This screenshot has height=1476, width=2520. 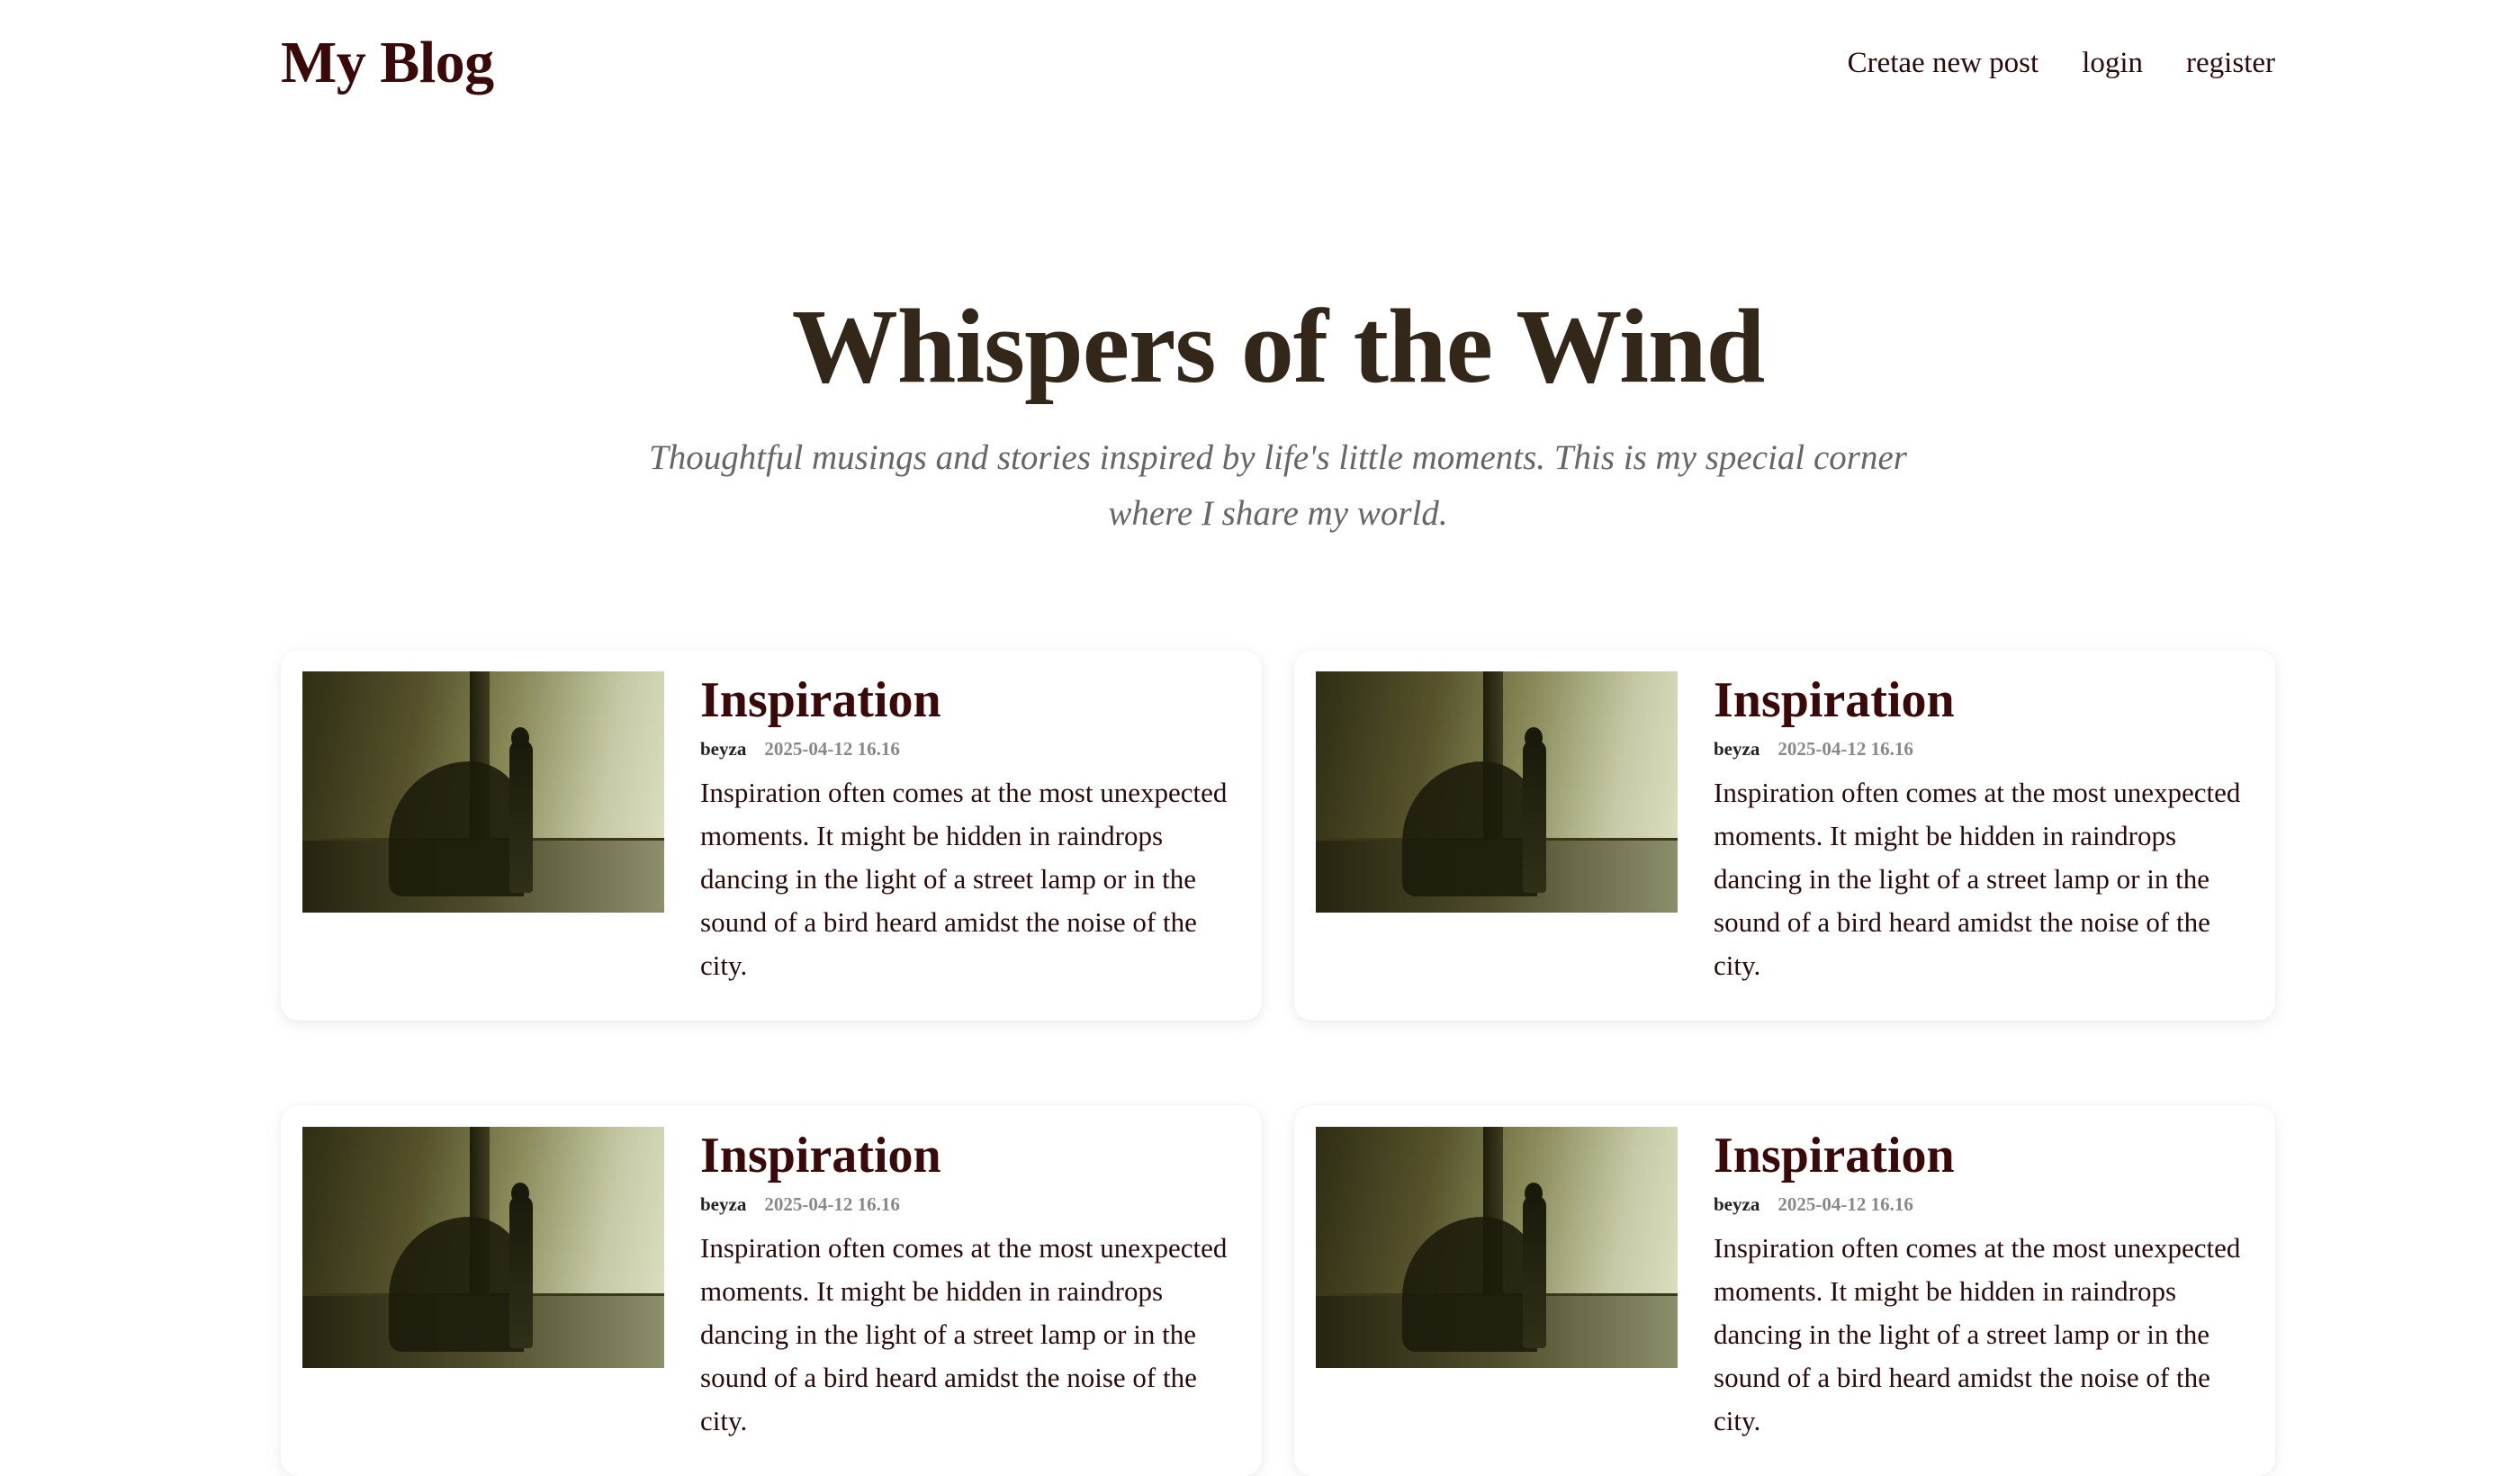 I want to click on nav-login-link: login, so click(x=2112, y=63).